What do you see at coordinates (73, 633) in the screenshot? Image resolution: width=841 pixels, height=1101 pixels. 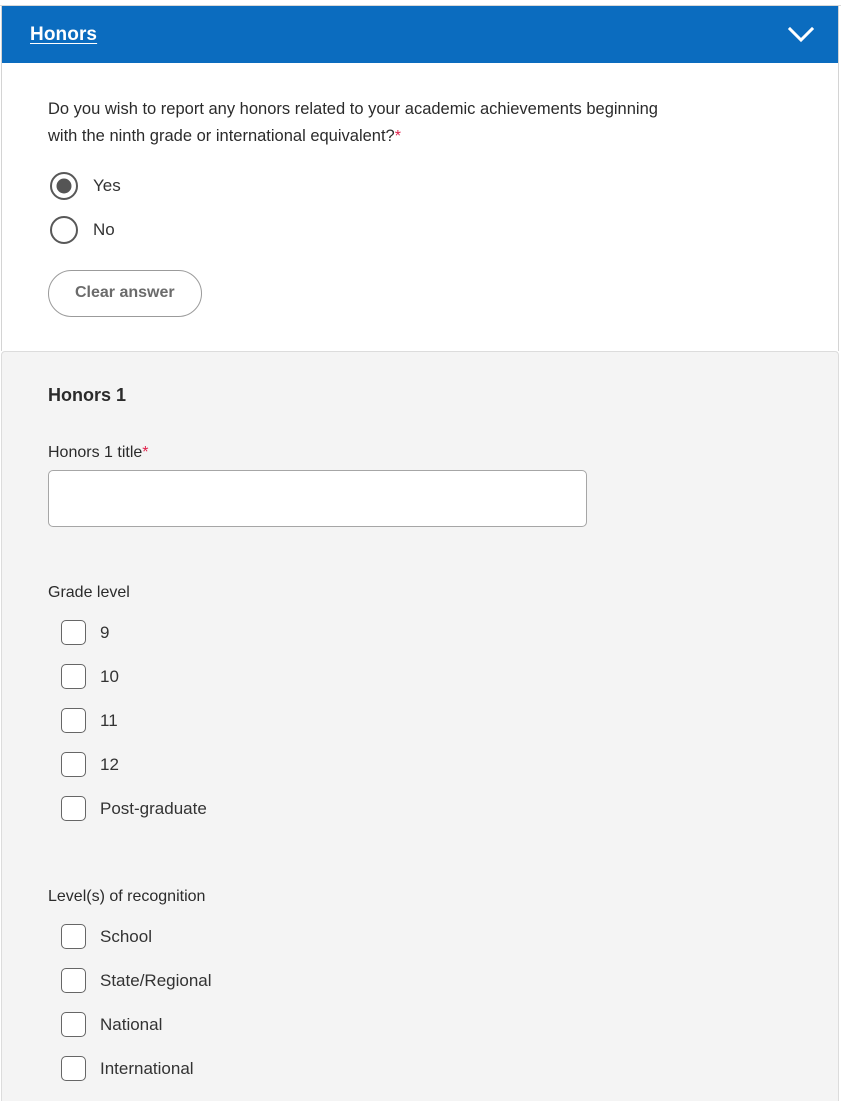 I see `checkbox-grade-9-box` at bounding box center [73, 633].